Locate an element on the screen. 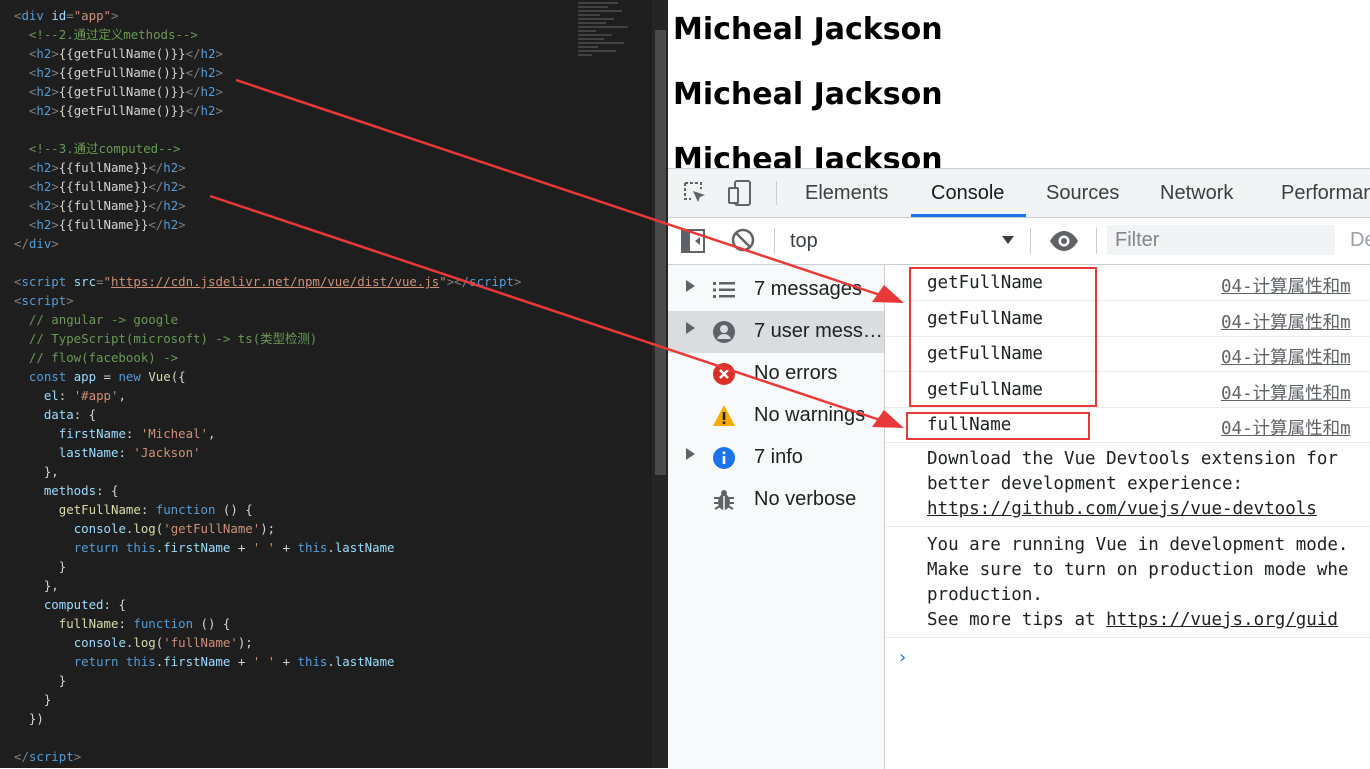  code-token: = is located at coordinates (100, 281).